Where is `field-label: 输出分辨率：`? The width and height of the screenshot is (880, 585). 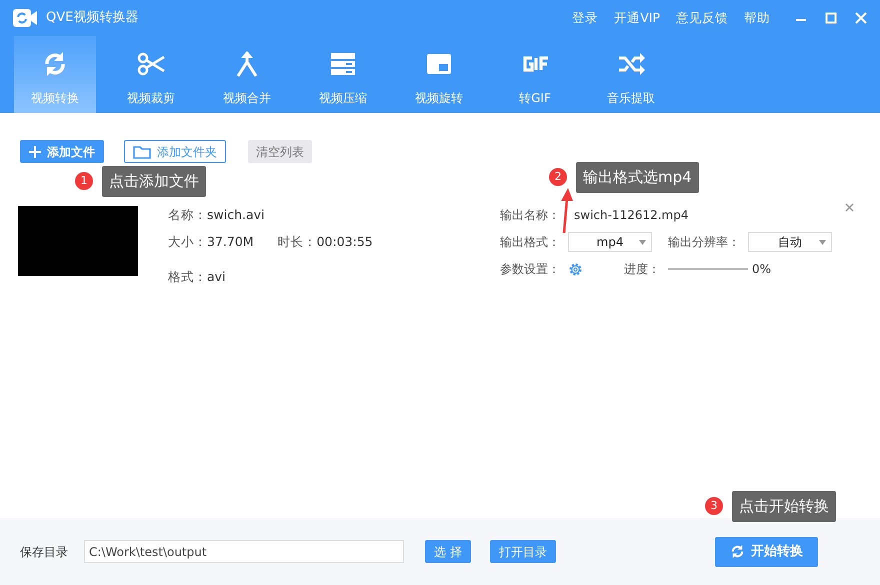
field-label: 输出分辨率： is located at coordinates (704, 242).